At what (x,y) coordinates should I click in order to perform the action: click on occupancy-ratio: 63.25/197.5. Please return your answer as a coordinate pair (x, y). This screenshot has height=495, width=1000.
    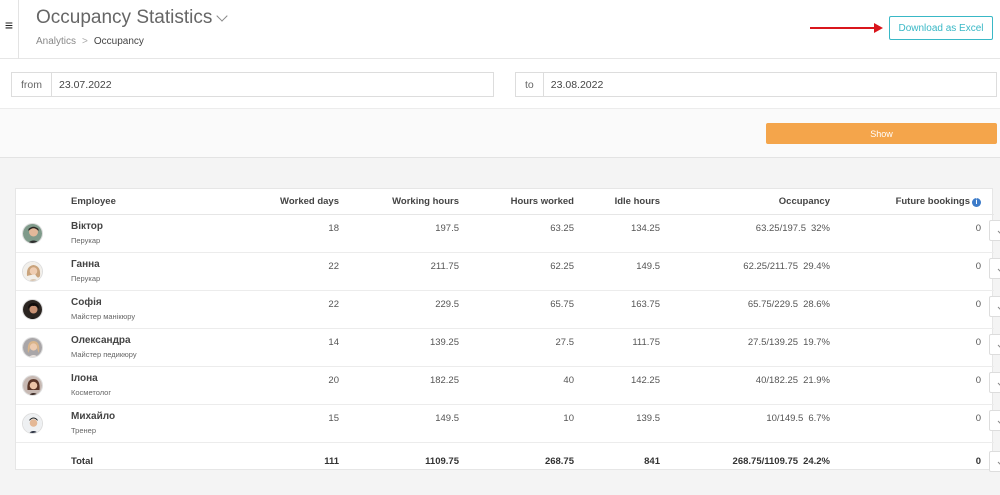
    Looking at the image, I should click on (780, 228).